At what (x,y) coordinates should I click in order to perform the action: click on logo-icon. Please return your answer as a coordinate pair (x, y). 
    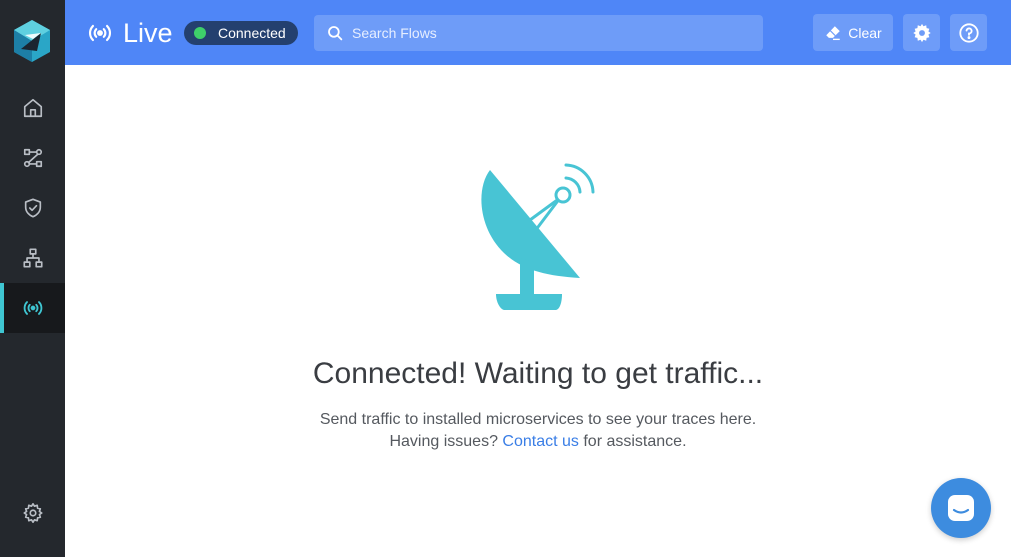
    Looking at the image, I should click on (32, 41).